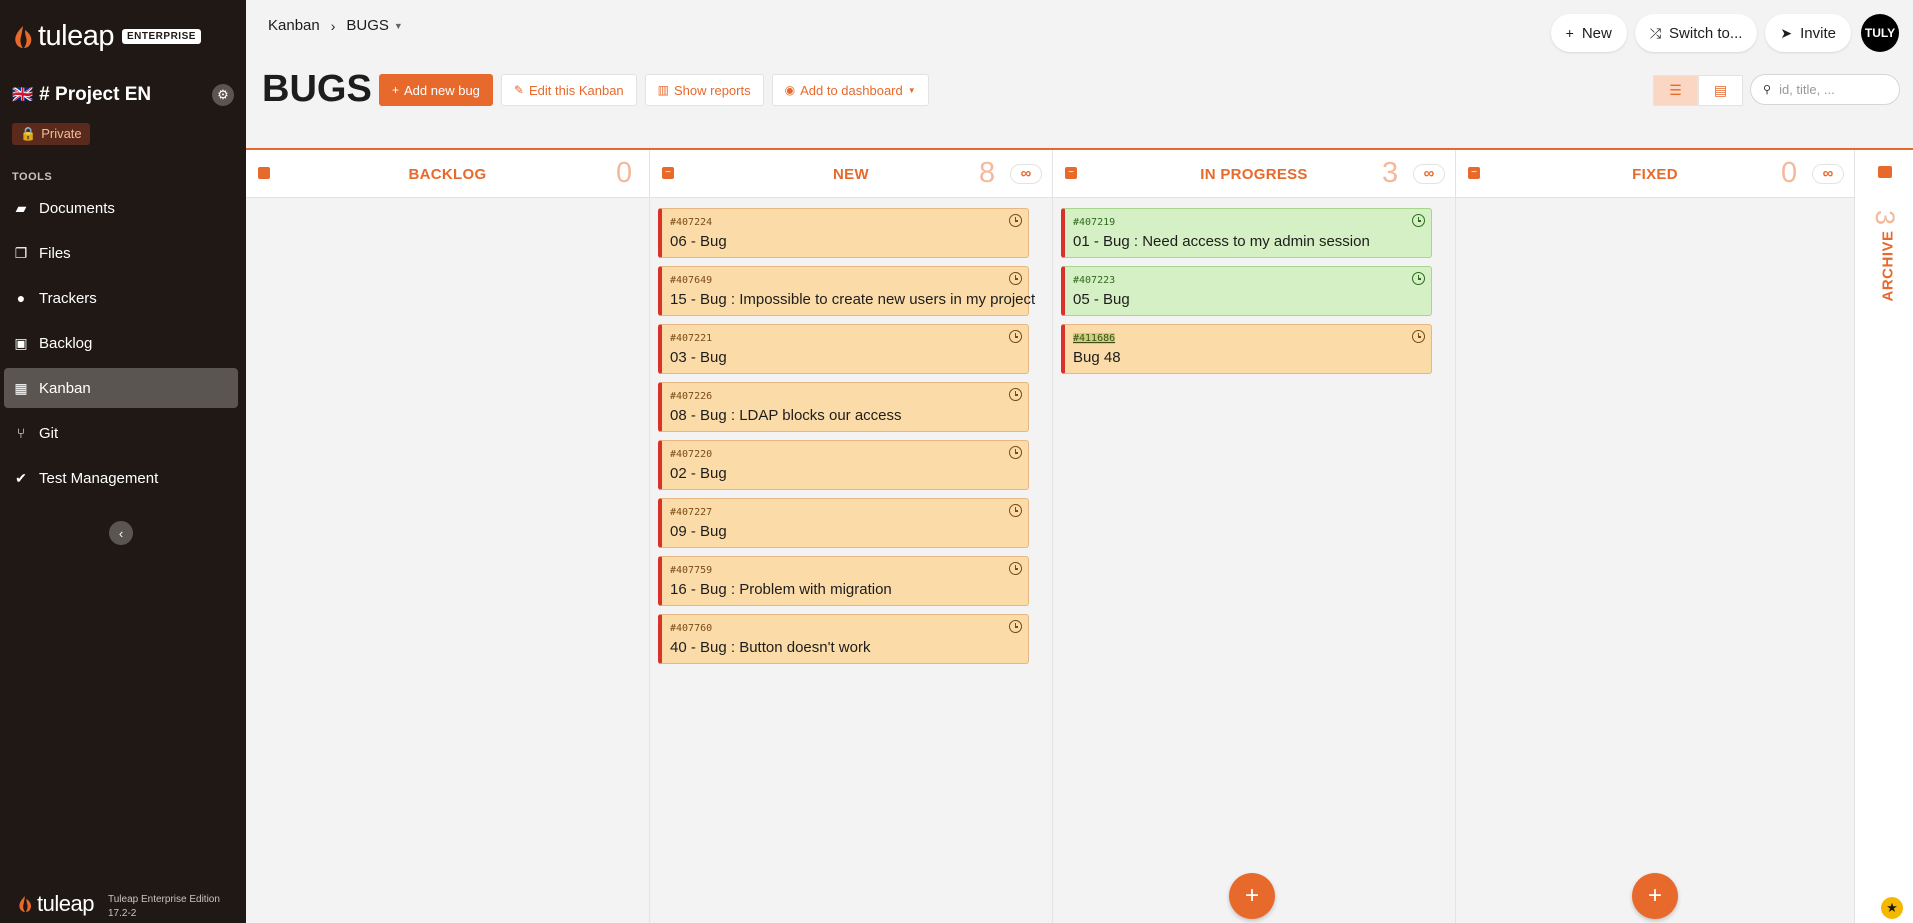 This screenshot has width=1913, height=923. What do you see at coordinates (121, 253) in the screenshot?
I see `sidebar-item-files: ❐ Files` at bounding box center [121, 253].